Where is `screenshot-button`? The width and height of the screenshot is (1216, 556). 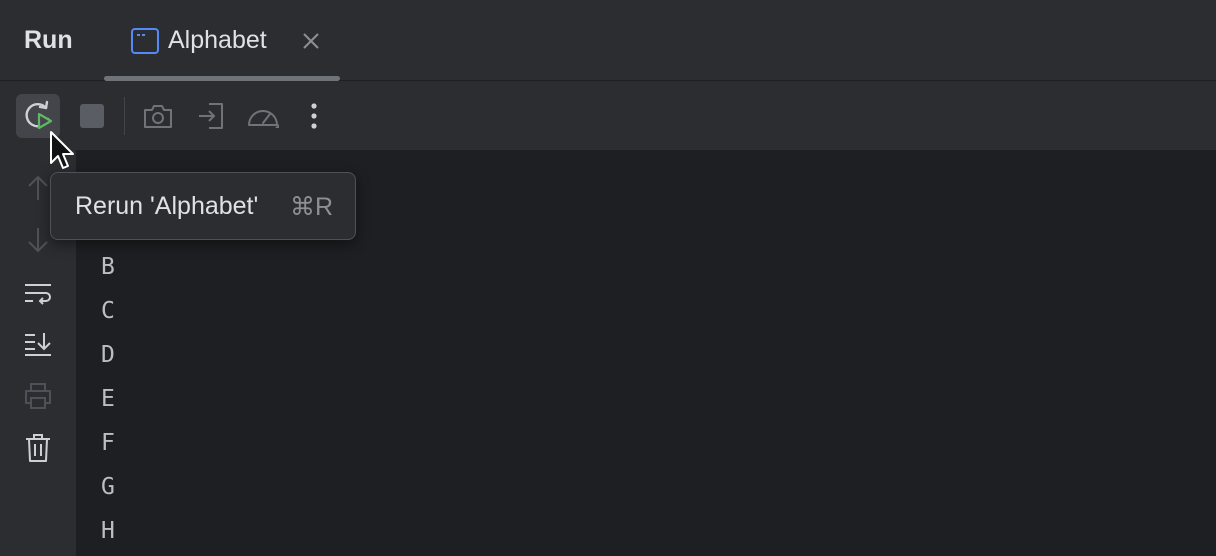
screenshot-button is located at coordinates (158, 116).